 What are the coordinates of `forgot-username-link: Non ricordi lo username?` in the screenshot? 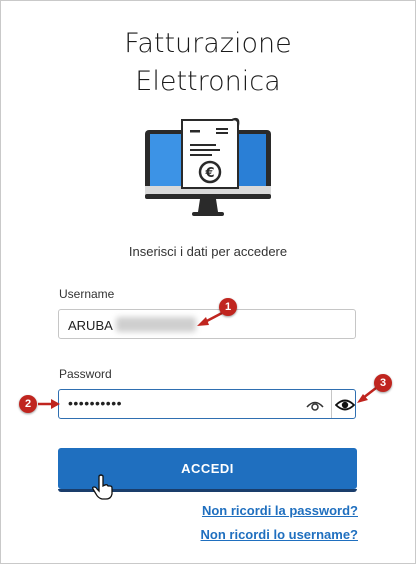 It's located at (279, 534).